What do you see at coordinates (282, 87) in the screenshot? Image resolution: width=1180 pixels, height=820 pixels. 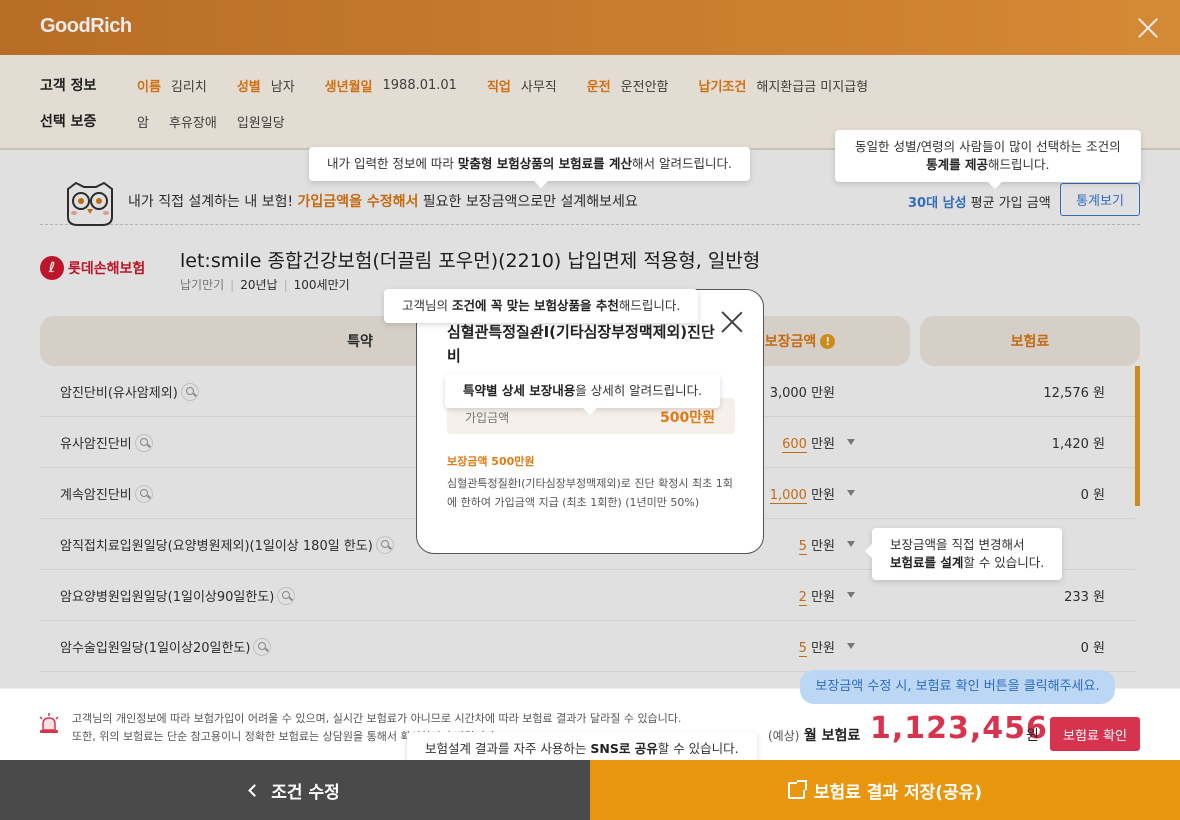 I see `field-gender-value: 남자` at bounding box center [282, 87].